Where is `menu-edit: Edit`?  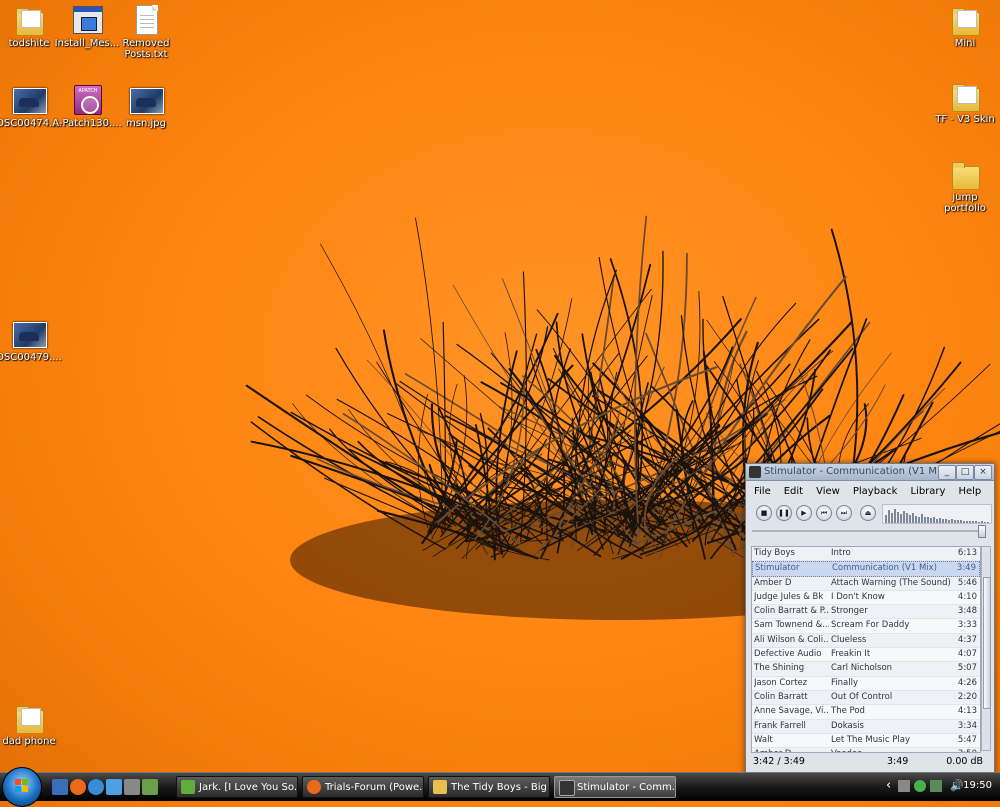 menu-edit: Edit is located at coordinates (793, 491).